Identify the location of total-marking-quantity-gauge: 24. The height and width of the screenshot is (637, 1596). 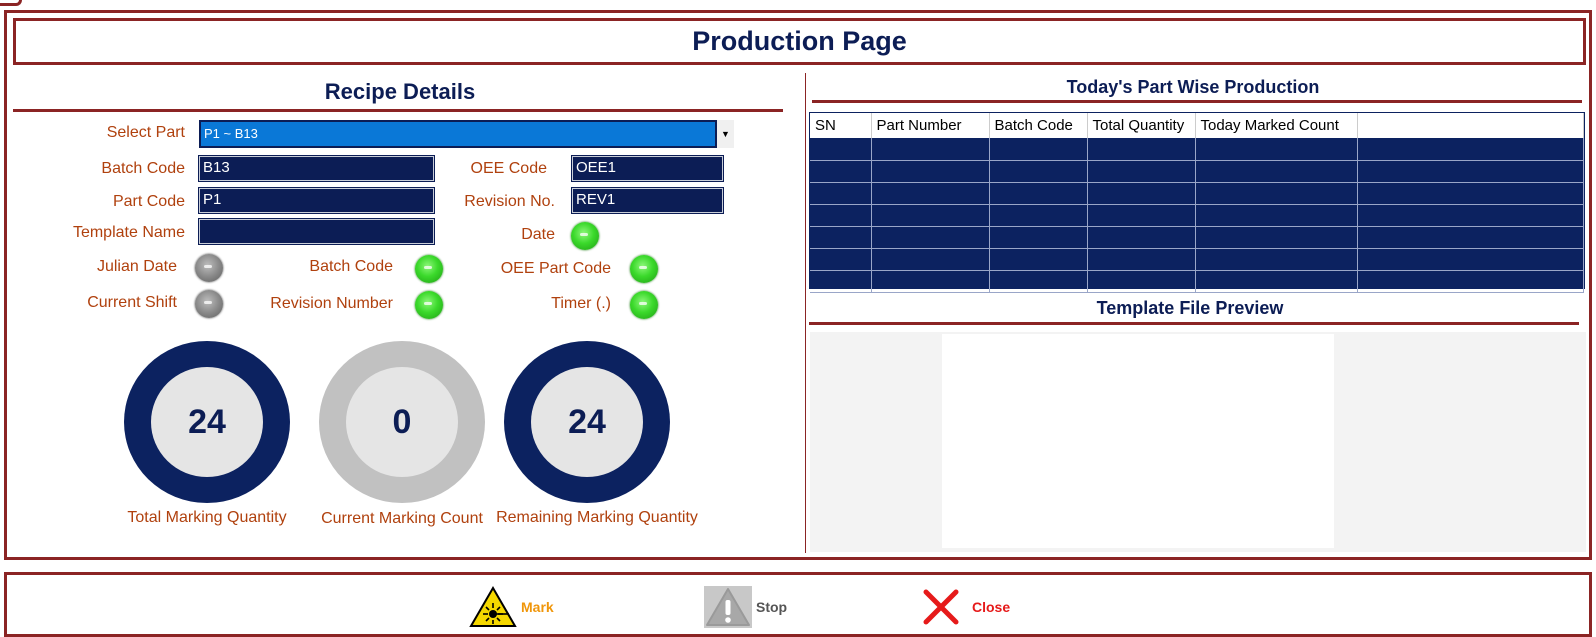
(207, 422).